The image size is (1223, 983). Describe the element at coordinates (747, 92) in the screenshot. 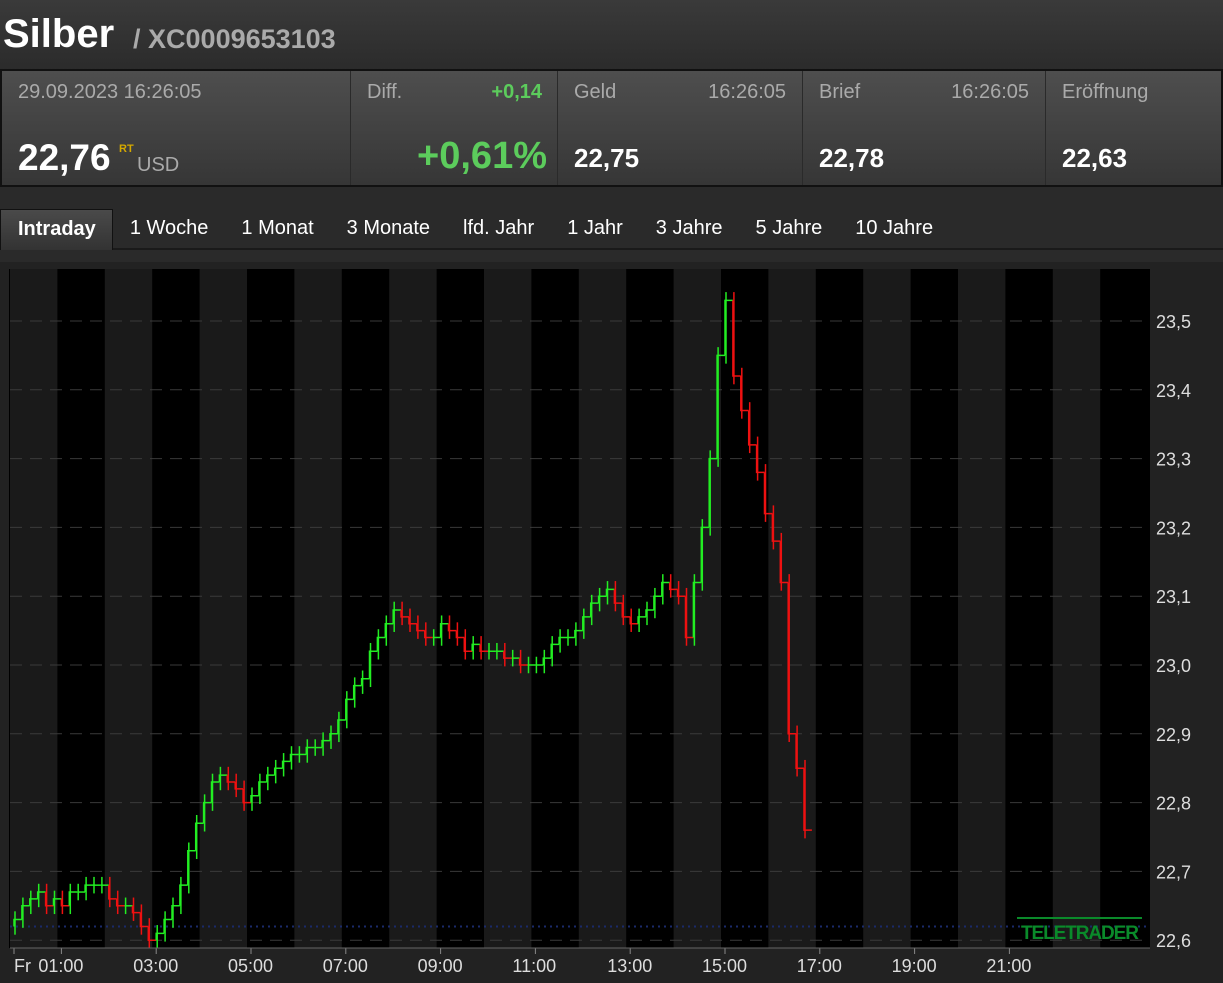

I see `geld-time: 16:26:05` at that location.